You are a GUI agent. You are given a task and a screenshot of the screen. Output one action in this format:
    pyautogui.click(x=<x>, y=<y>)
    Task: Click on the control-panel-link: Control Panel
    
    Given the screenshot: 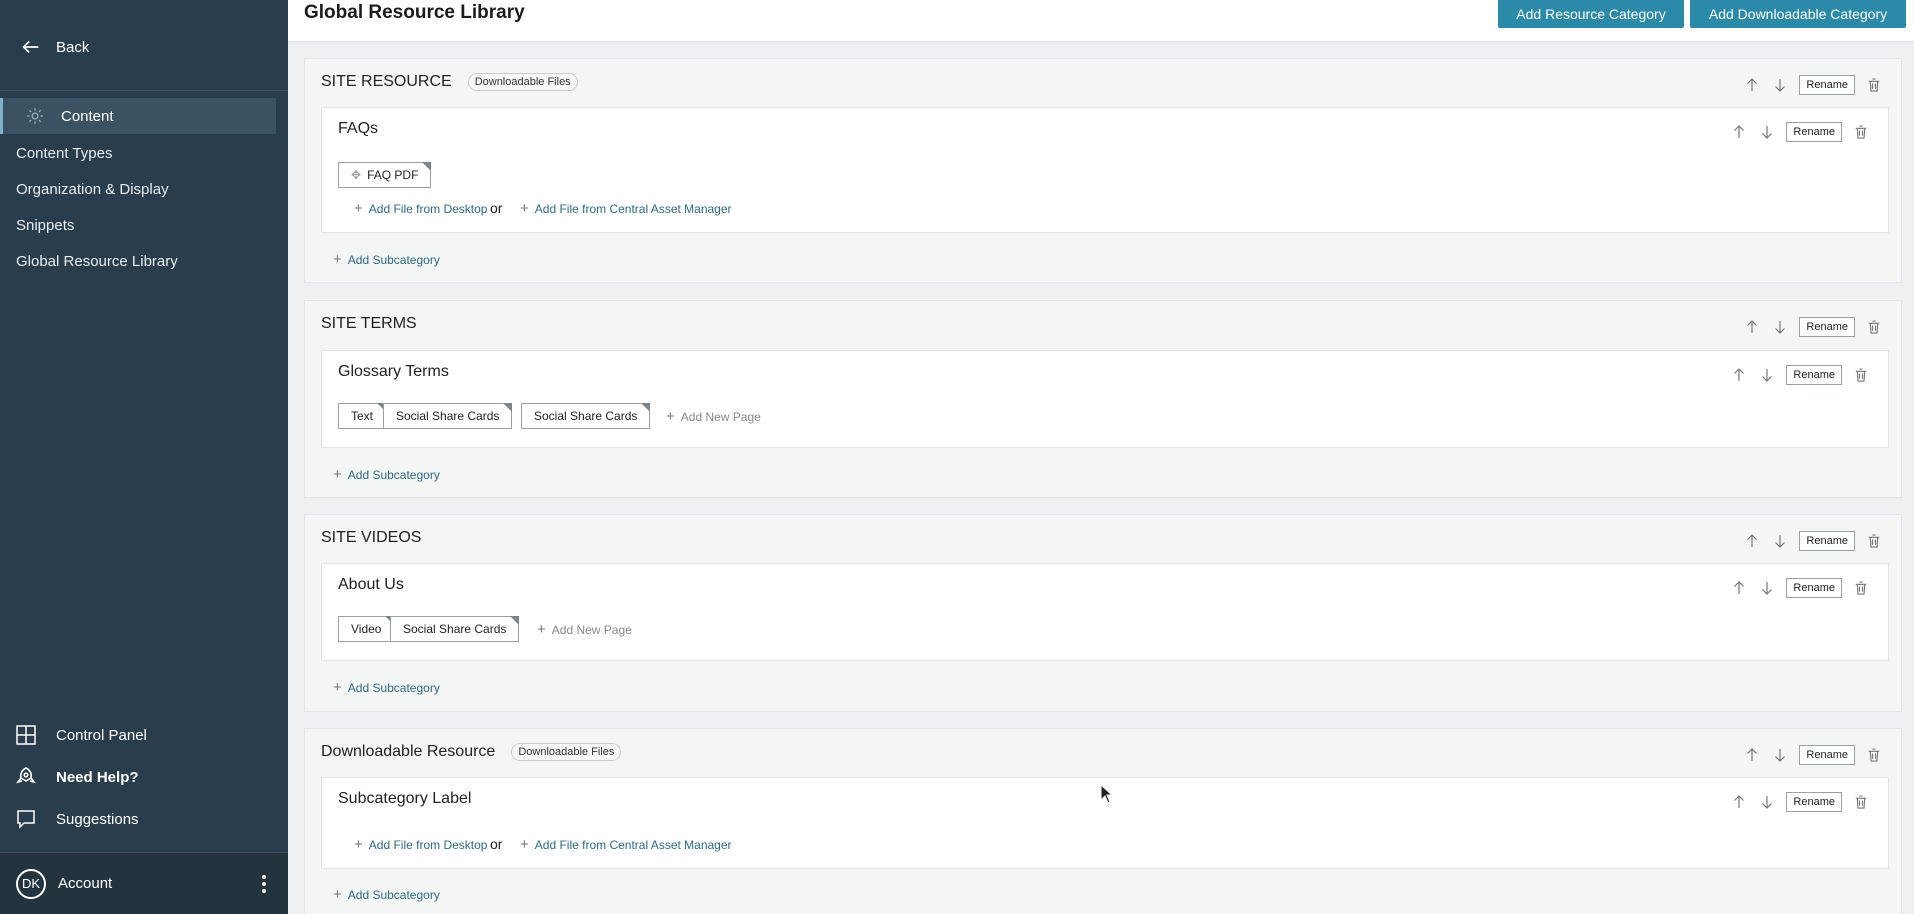 What is the action you would take?
    pyautogui.click(x=144, y=735)
    